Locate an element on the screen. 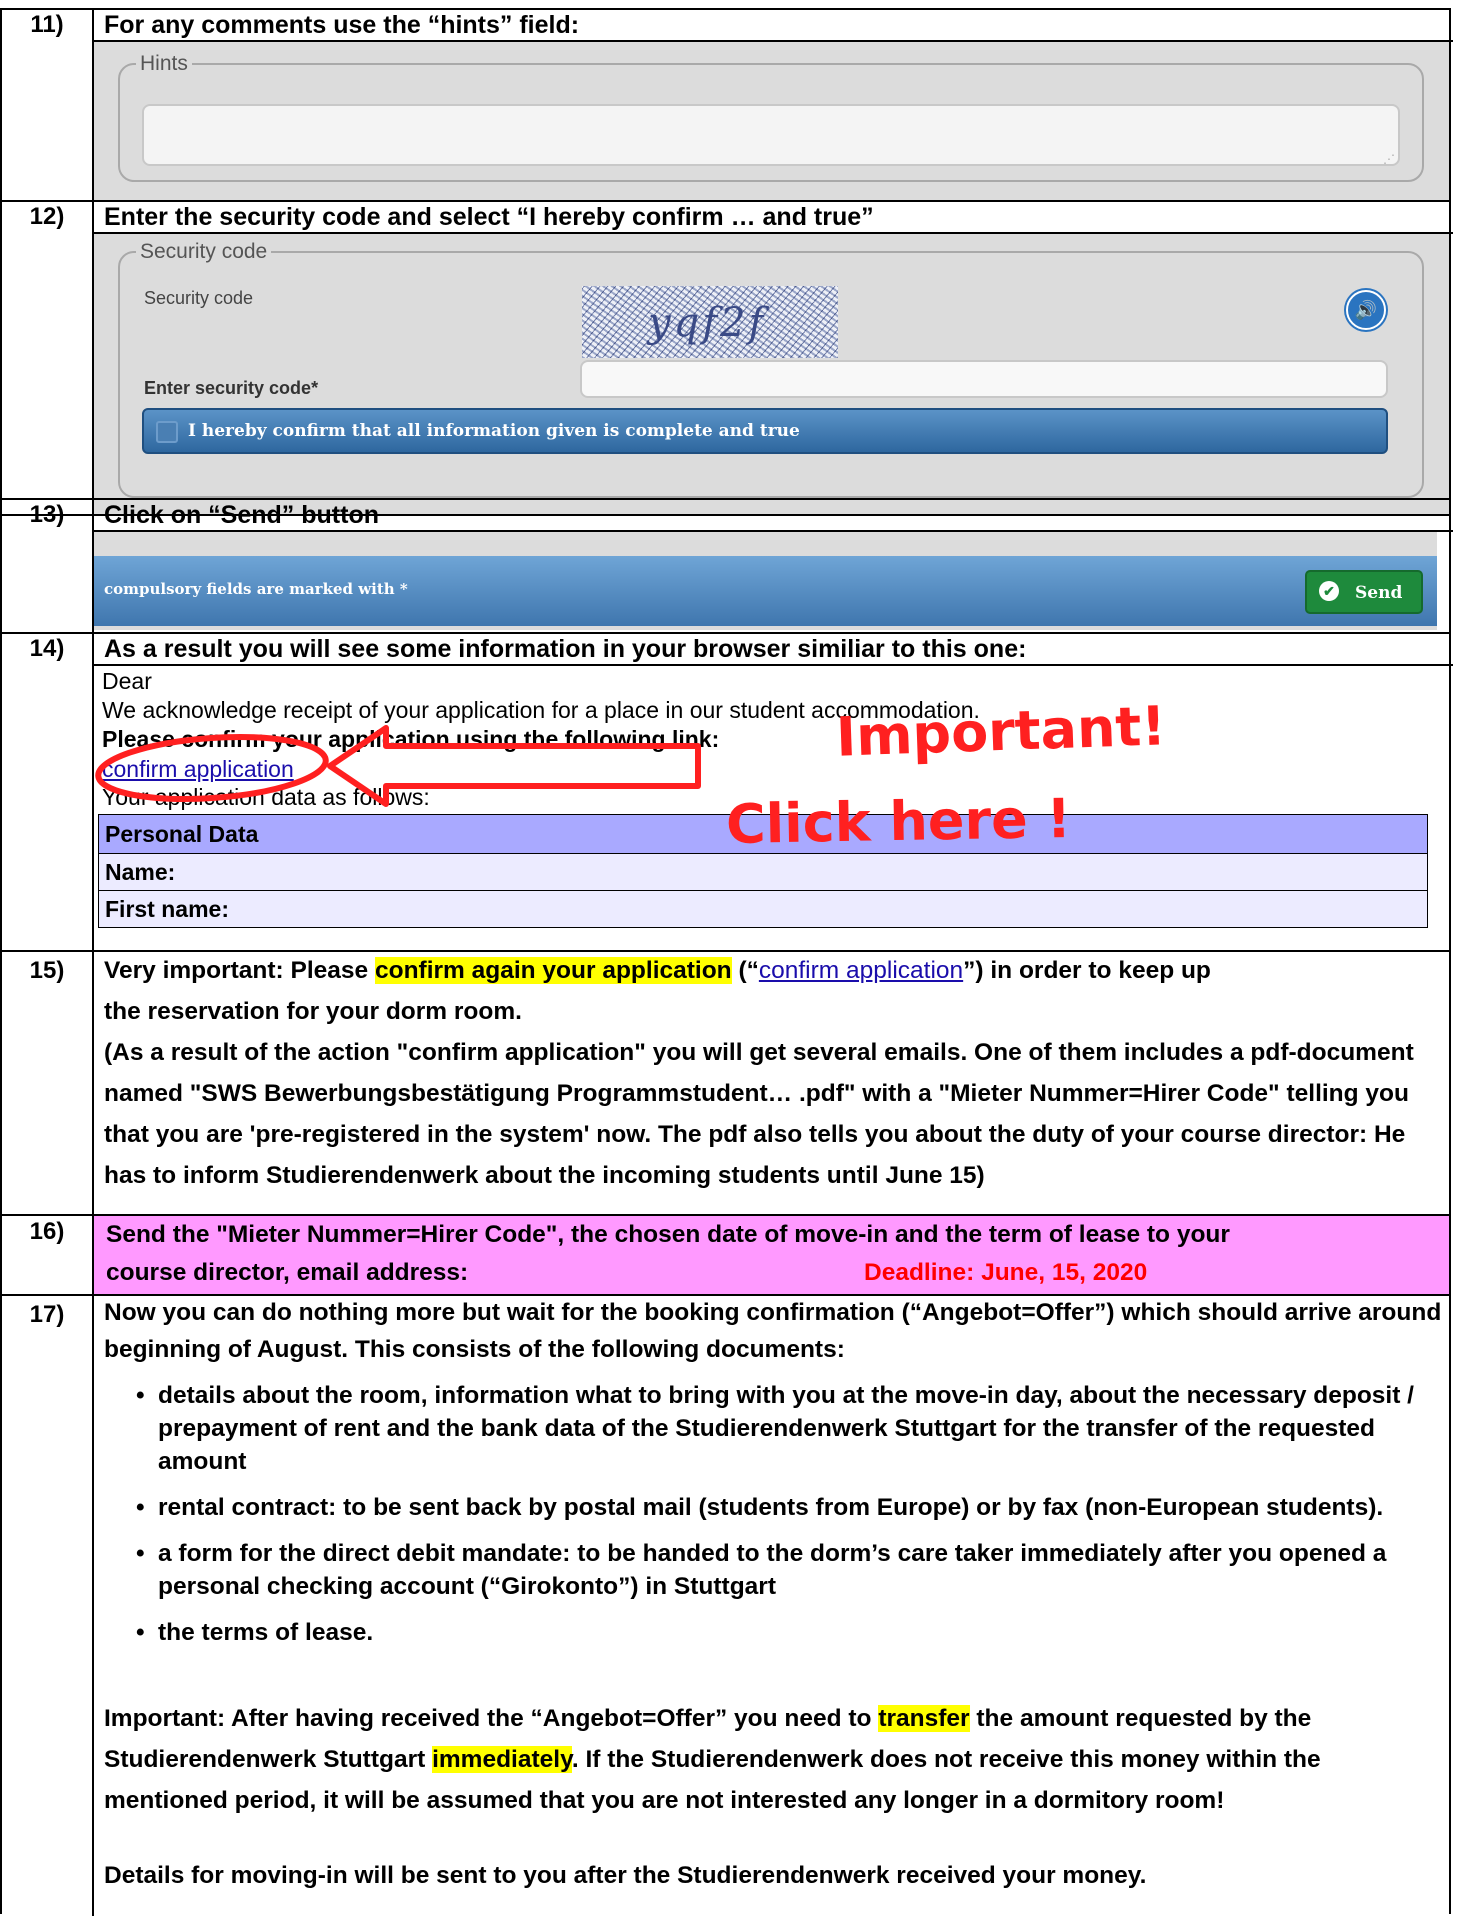  list-item: • the terms of lease. is located at coordinates (774, 1632).